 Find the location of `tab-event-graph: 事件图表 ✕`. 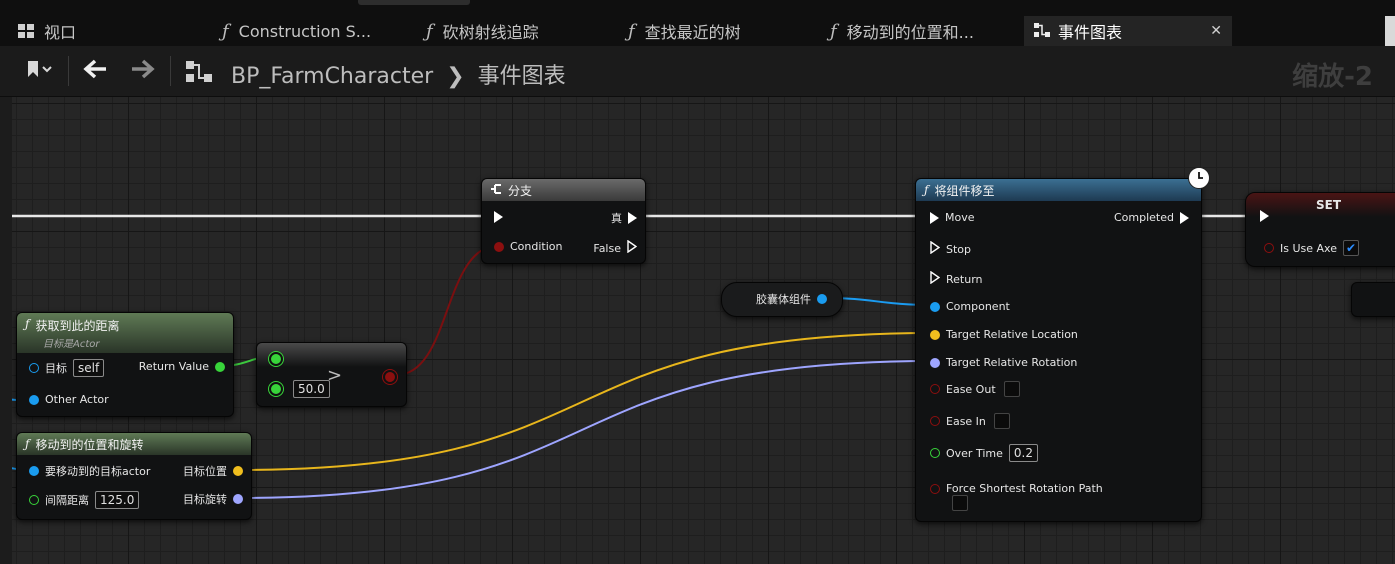

tab-event-graph: 事件图表 ✕ is located at coordinates (1128, 31).